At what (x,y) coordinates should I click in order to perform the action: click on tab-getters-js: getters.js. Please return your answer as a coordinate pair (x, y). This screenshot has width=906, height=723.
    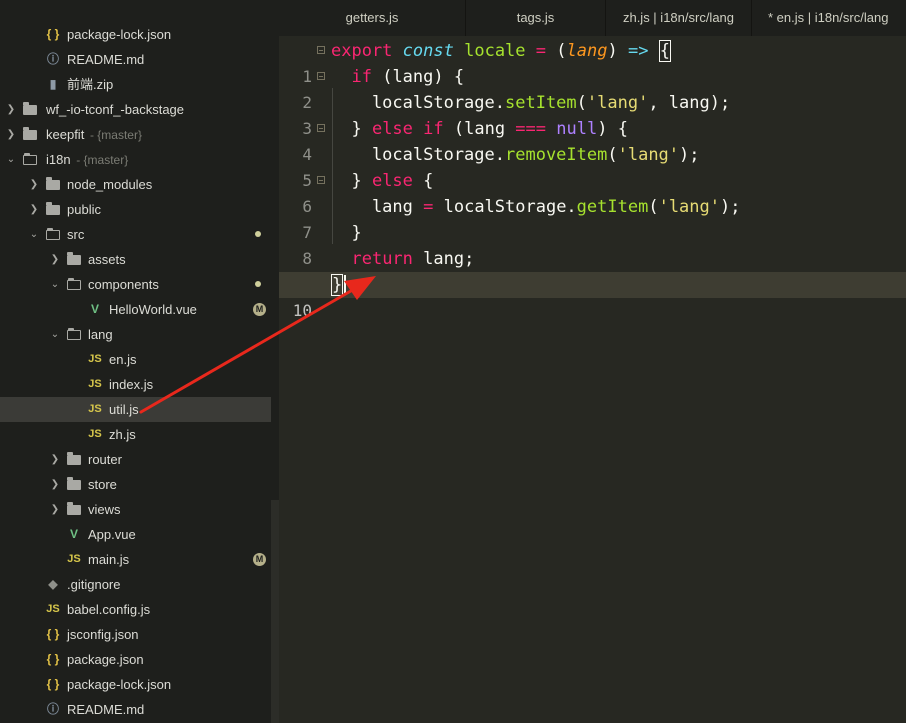
    Looking at the image, I should click on (372, 18).